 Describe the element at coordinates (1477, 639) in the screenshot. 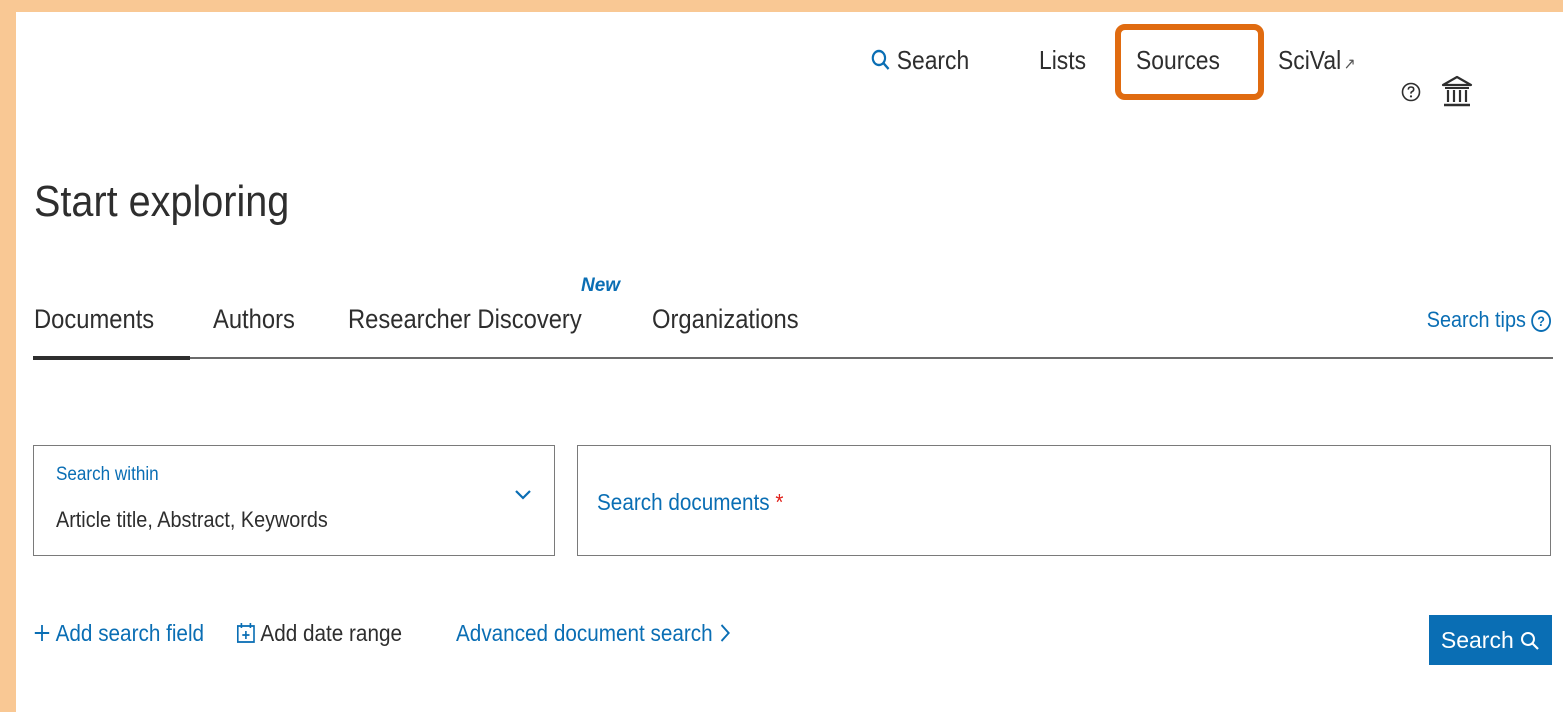

I see `search-button-label: Search` at that location.